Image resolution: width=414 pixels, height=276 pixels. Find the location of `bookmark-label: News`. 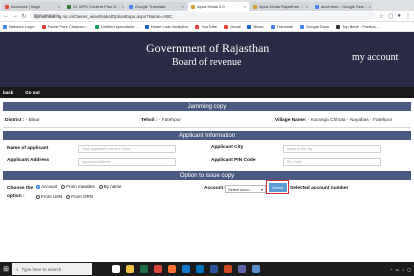

bookmark-label: News is located at coordinates (258, 26).